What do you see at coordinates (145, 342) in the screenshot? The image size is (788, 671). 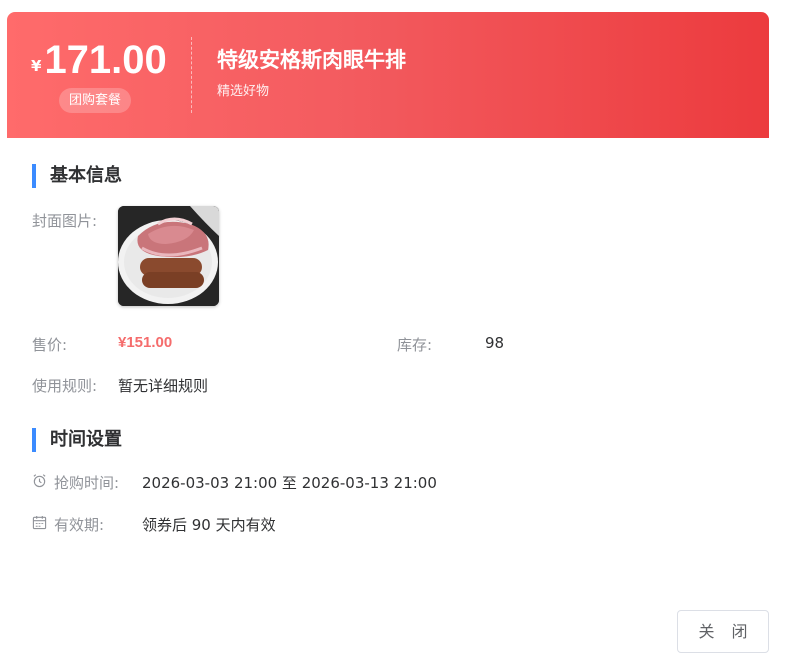 I see `sale-price-value: ¥151.00` at bounding box center [145, 342].